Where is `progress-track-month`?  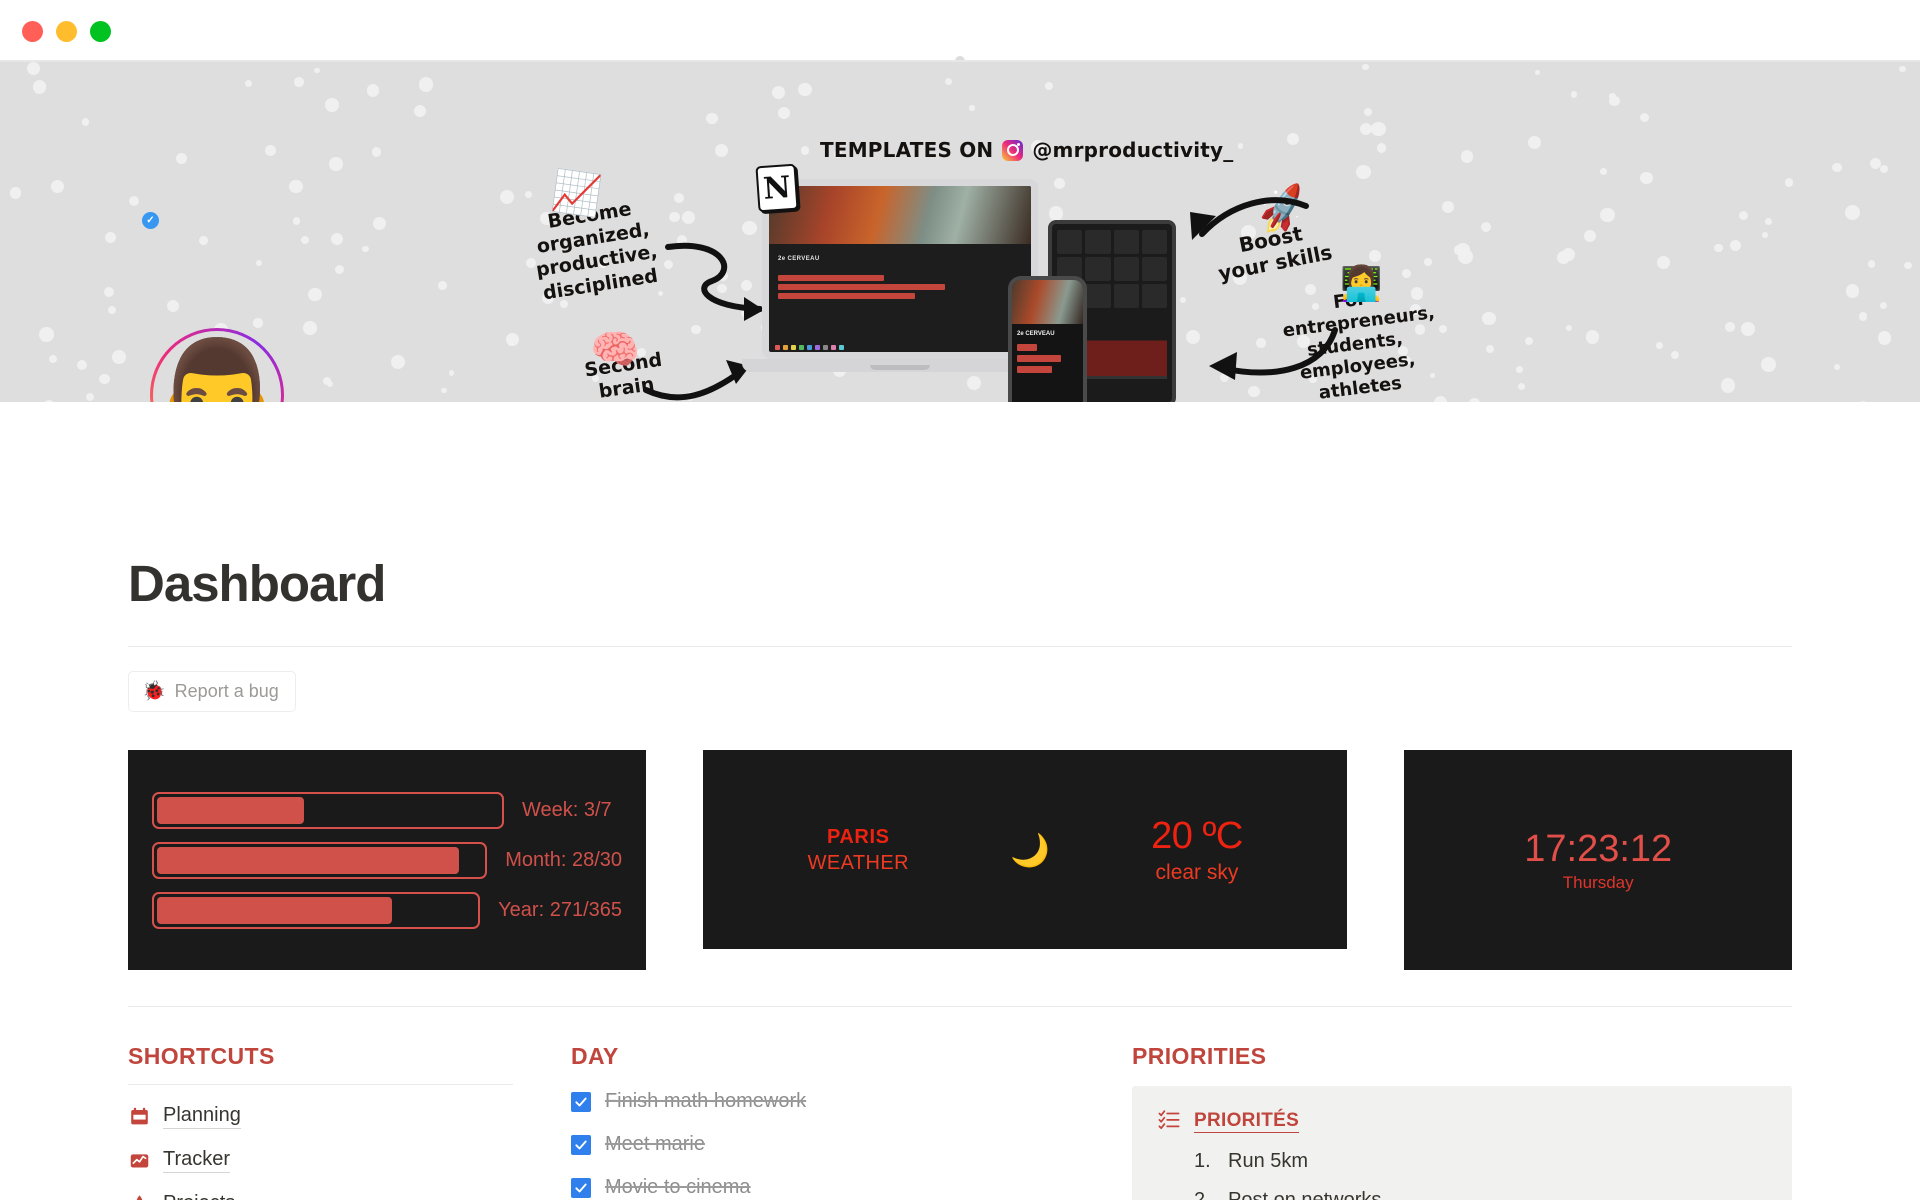 progress-track-month is located at coordinates (320, 860).